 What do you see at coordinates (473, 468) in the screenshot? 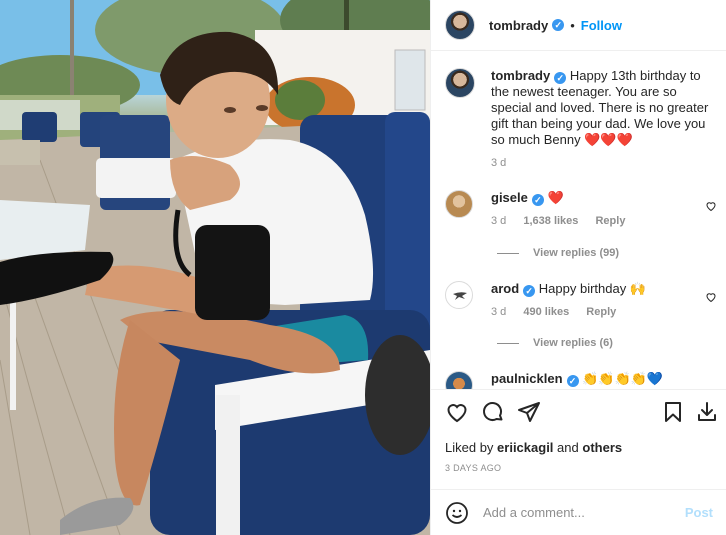
I see `post-timestamp: 3 DAYS AGO` at bounding box center [473, 468].